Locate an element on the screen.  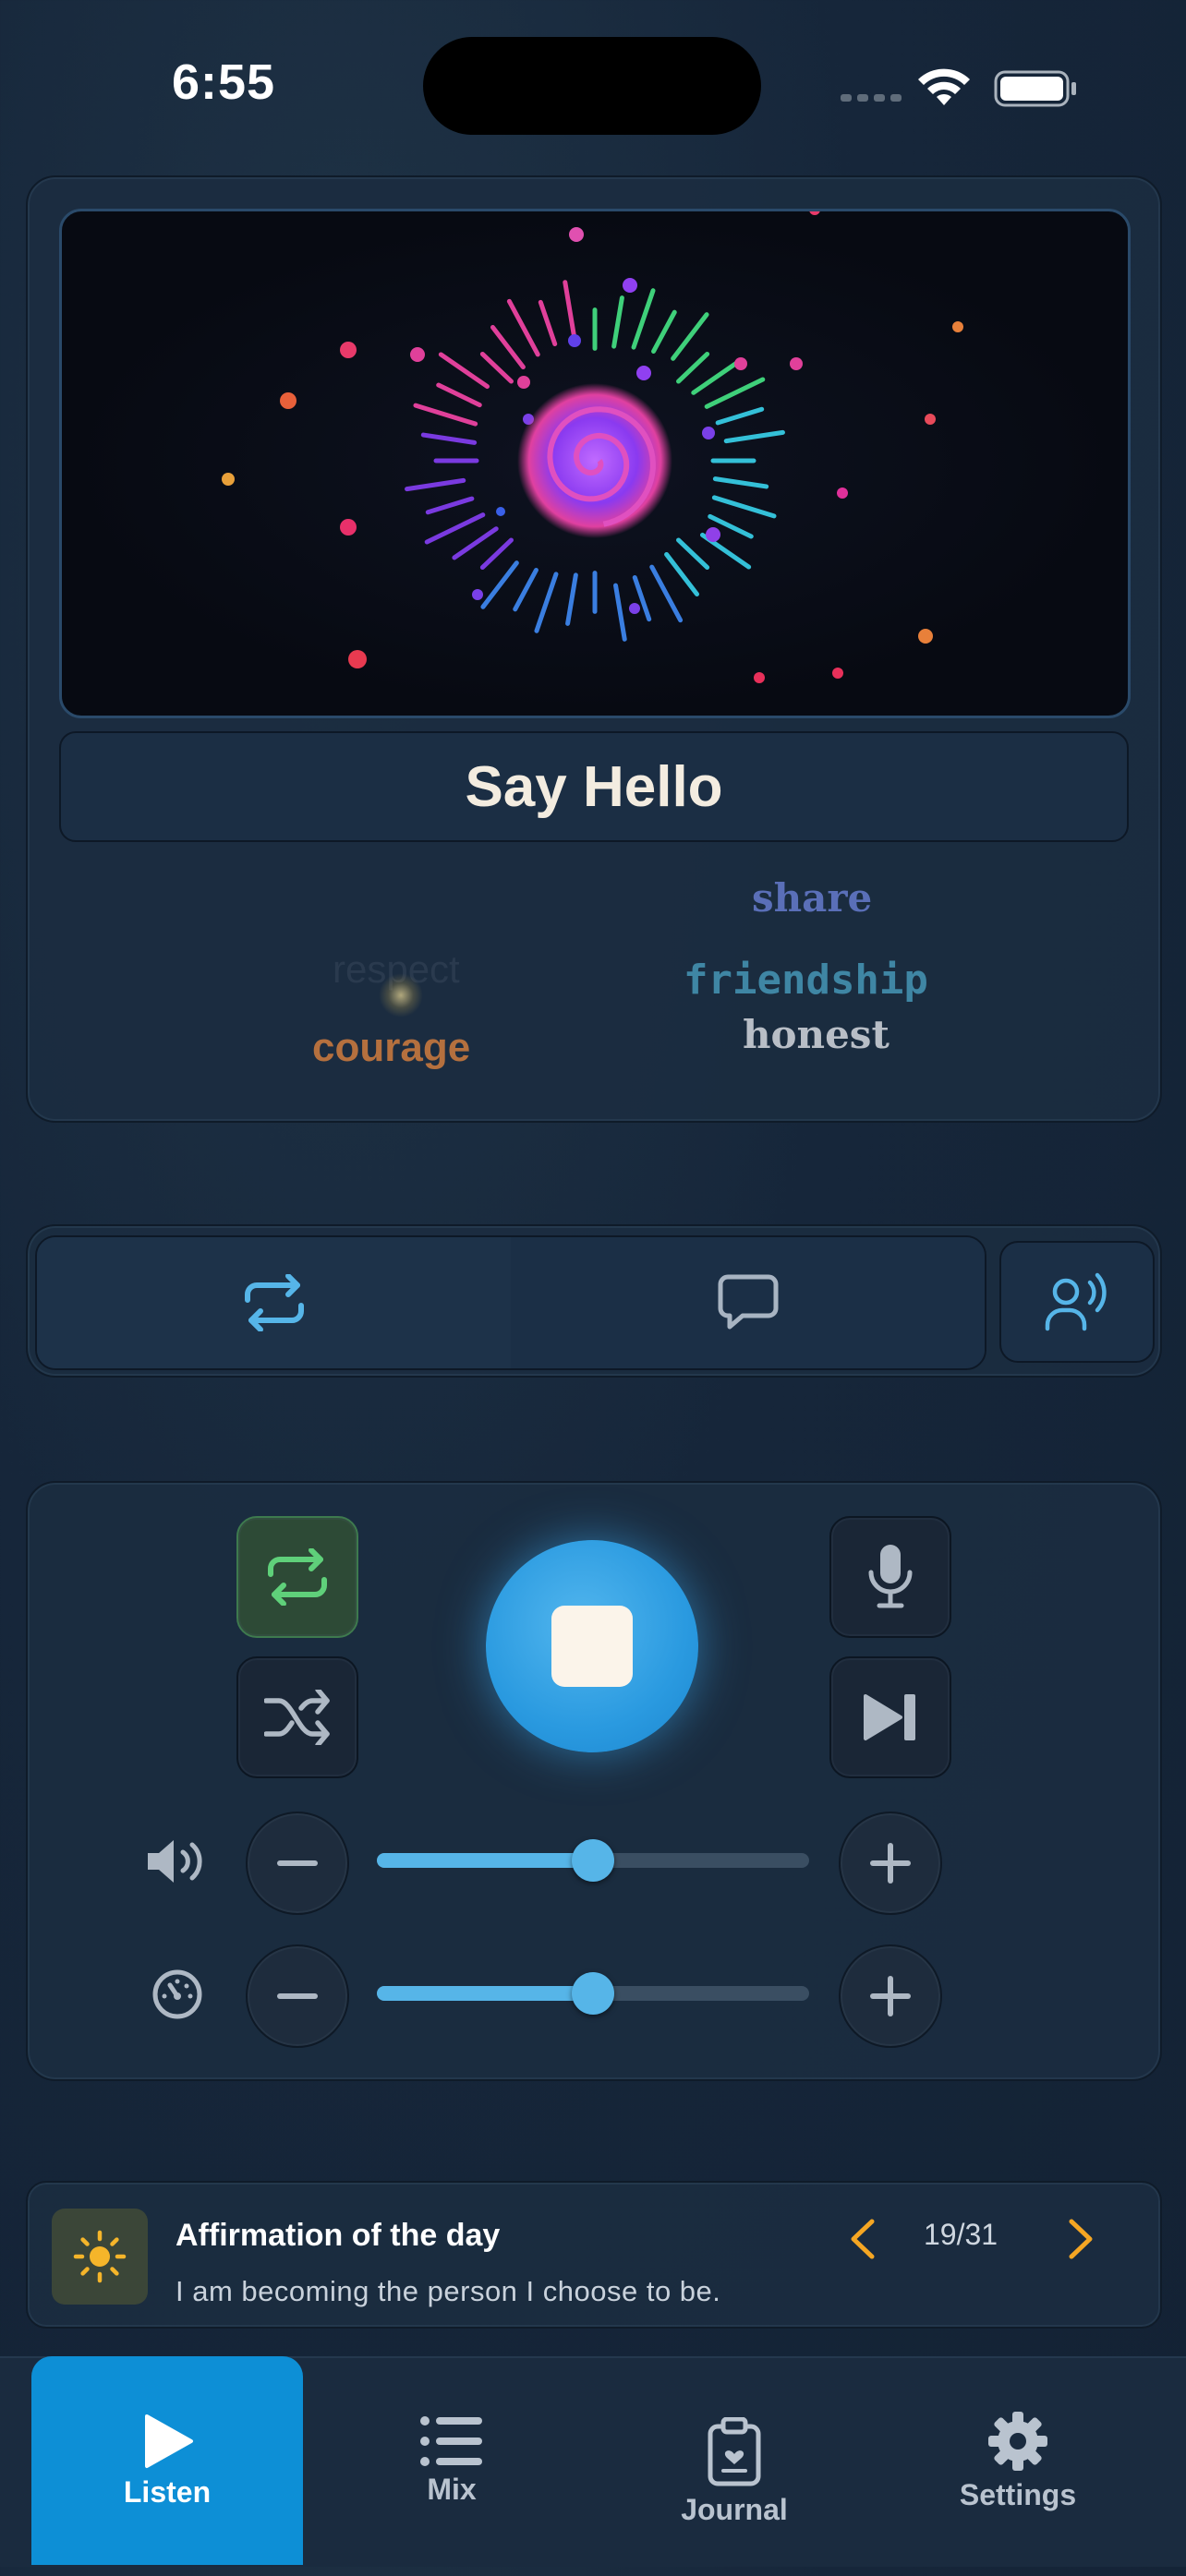
microphone-icon is located at coordinates (891, 1576).